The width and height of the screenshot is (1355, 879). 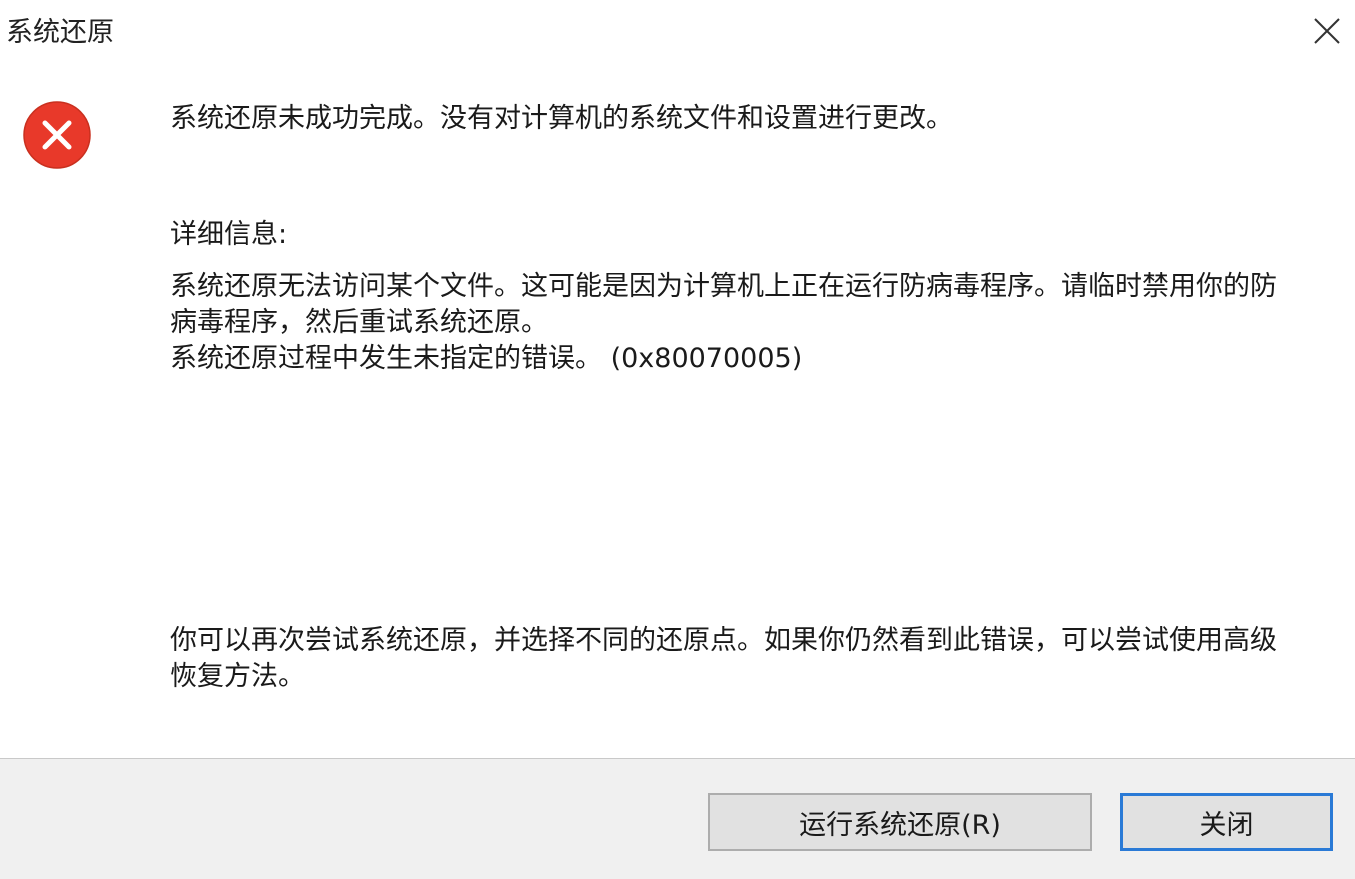 What do you see at coordinates (57, 135) in the screenshot?
I see `error-icon` at bounding box center [57, 135].